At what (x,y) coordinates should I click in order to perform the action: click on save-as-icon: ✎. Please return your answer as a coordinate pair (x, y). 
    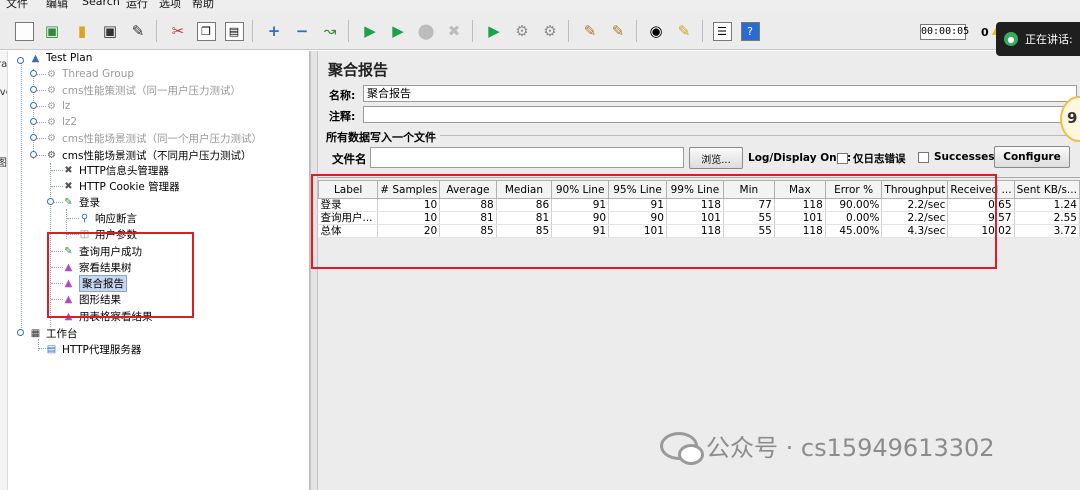
    Looking at the image, I should click on (138, 31).